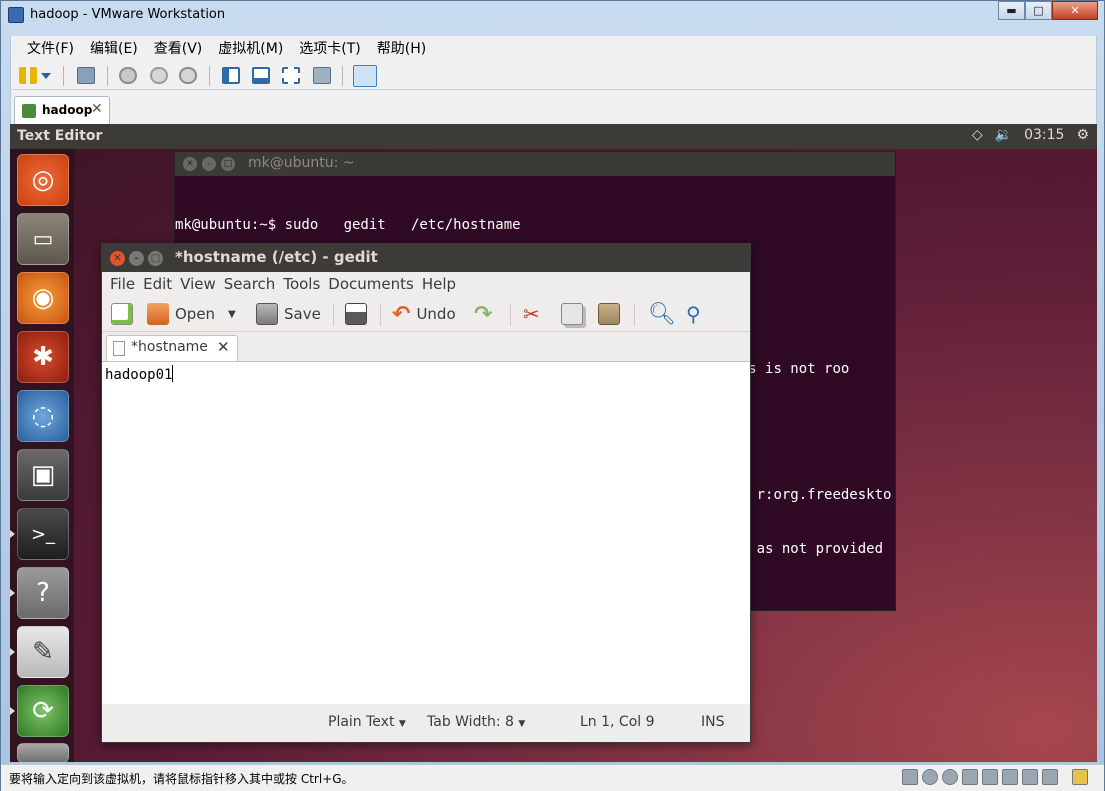 The width and height of the screenshot is (1105, 791). I want to click on launcher-running-indicator, so click(12, 593).